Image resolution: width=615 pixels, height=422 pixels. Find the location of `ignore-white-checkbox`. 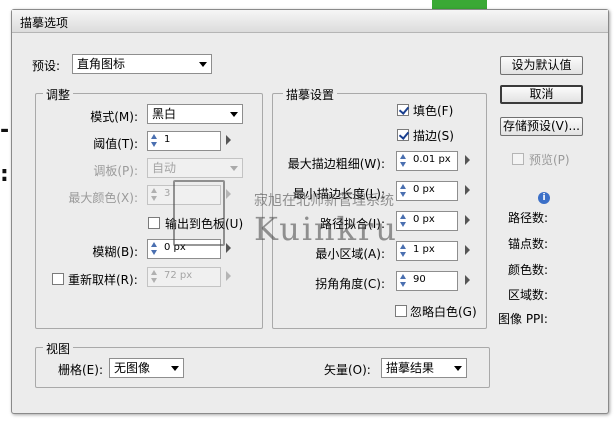

ignore-white-checkbox is located at coordinates (401, 311).